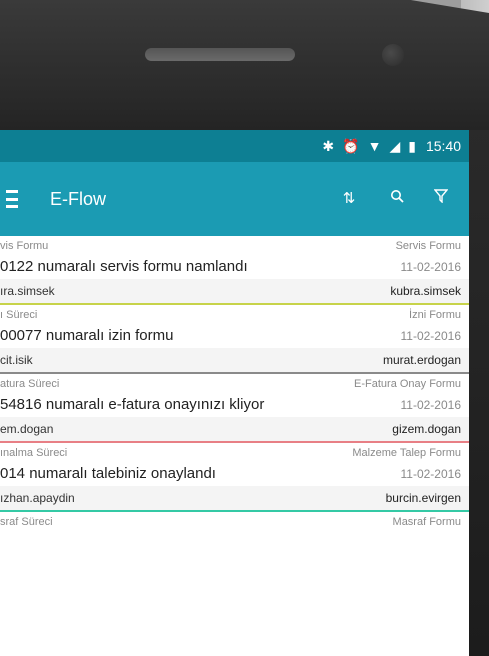 The height and width of the screenshot is (656, 489). Describe the element at coordinates (425, 291) in the screenshot. I see `item-to-user: kubra.simsek` at that location.